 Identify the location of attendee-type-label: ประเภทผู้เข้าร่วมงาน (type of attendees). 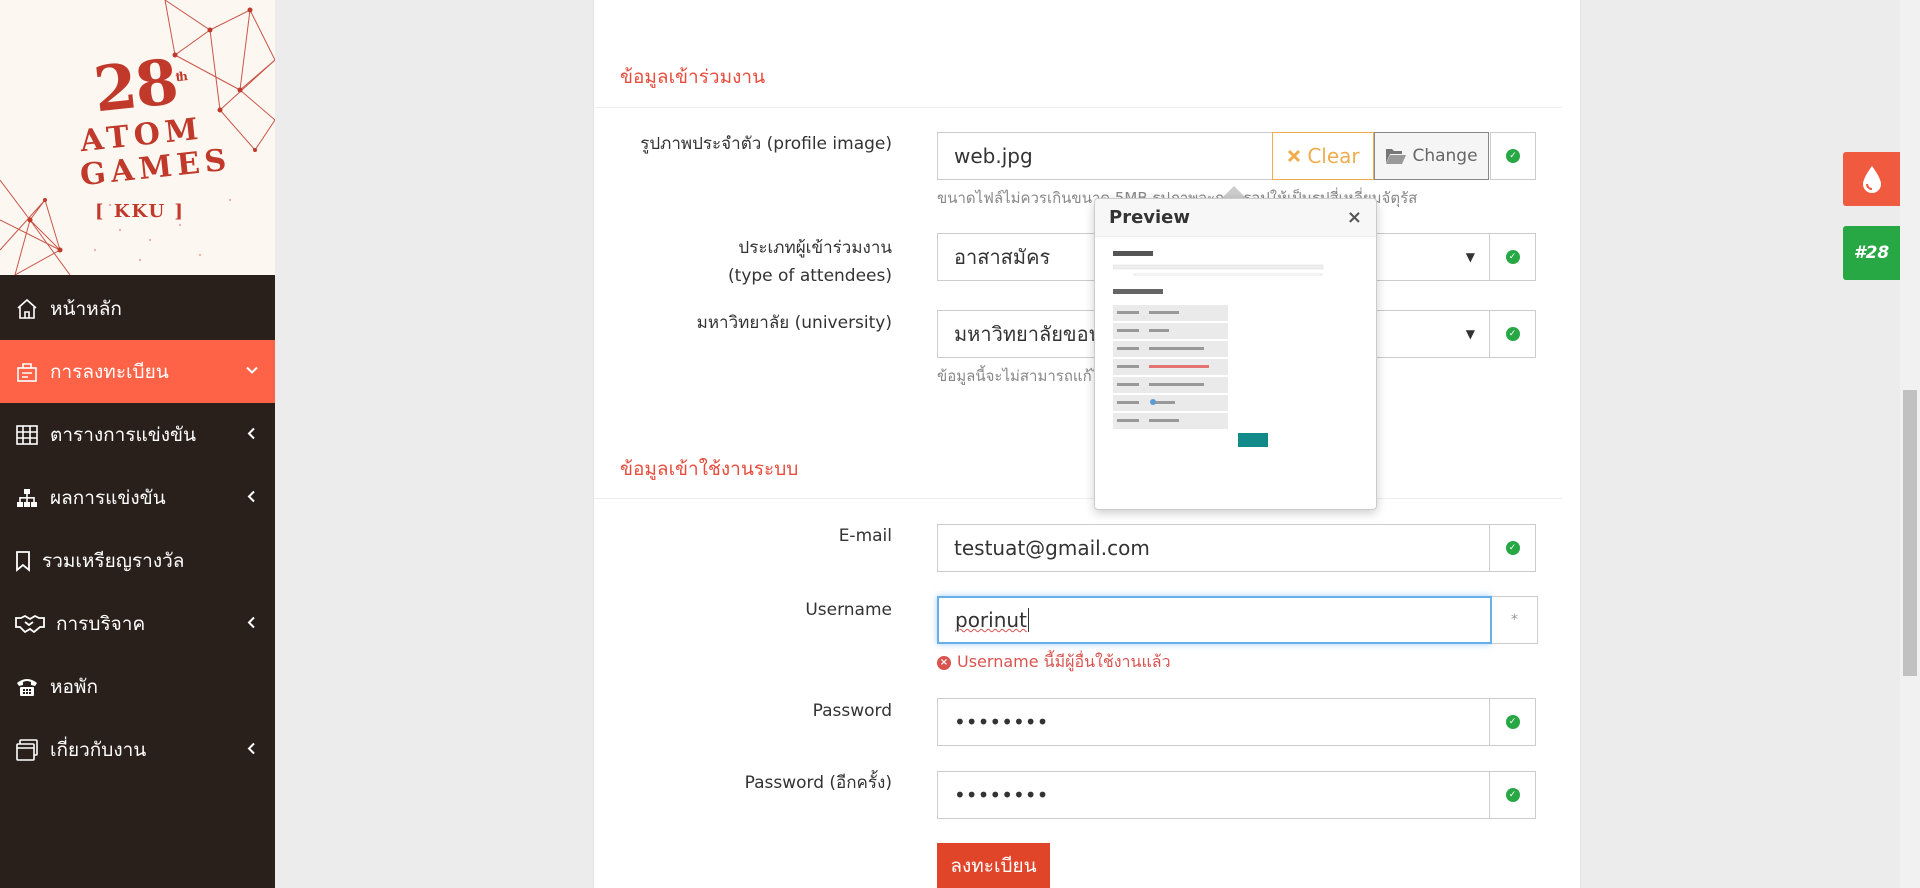
(810, 262).